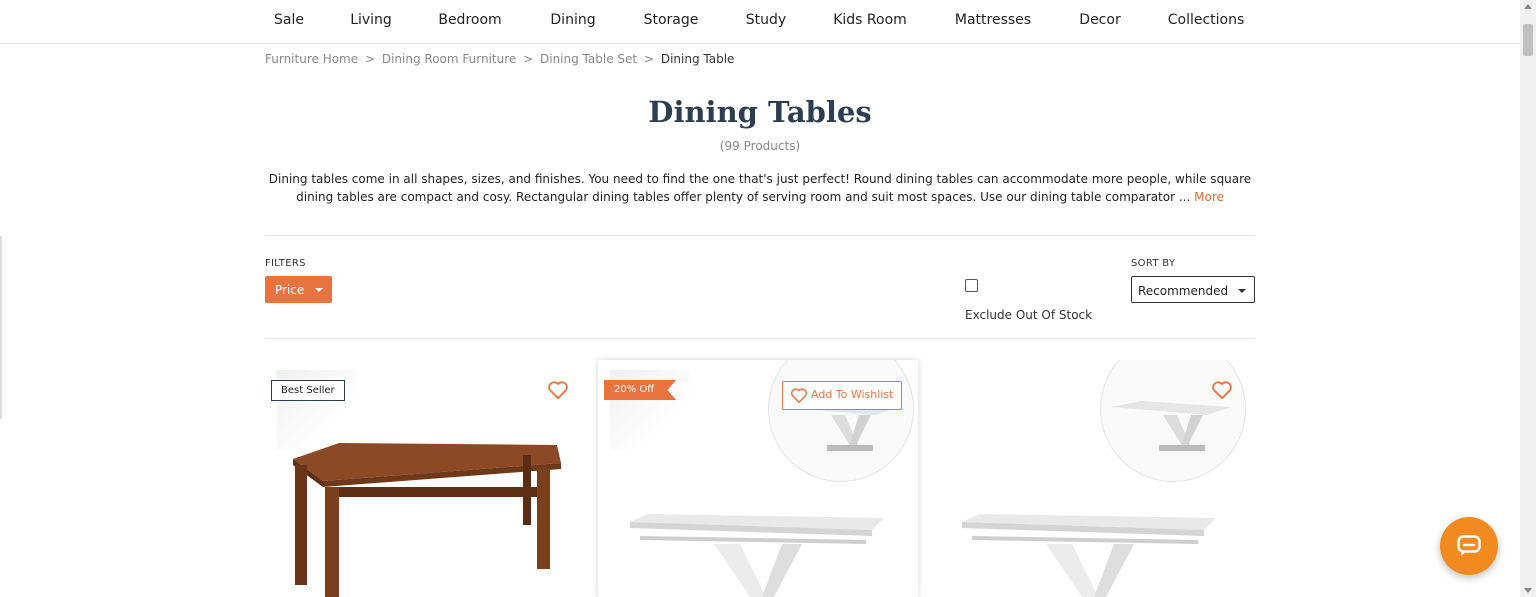  I want to click on price-filter-label: Price, so click(290, 290).